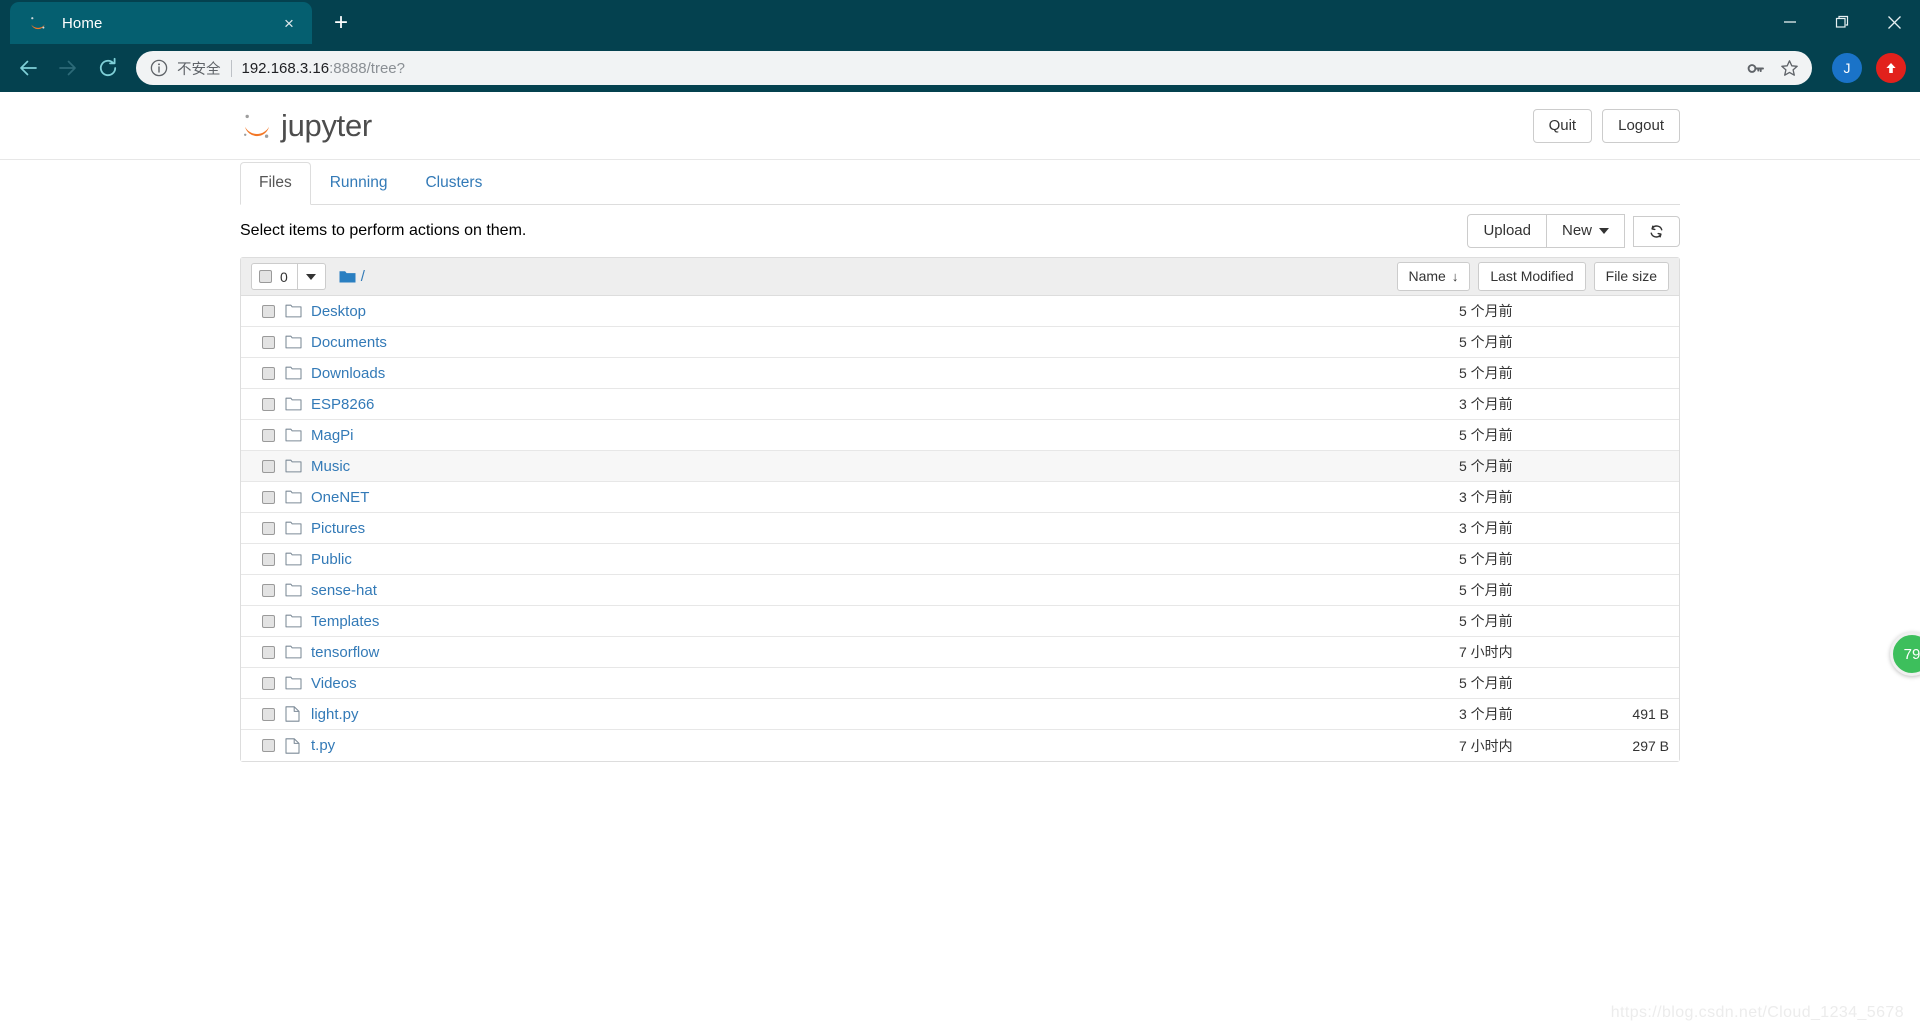  I want to click on refresh-button, so click(1656, 231).